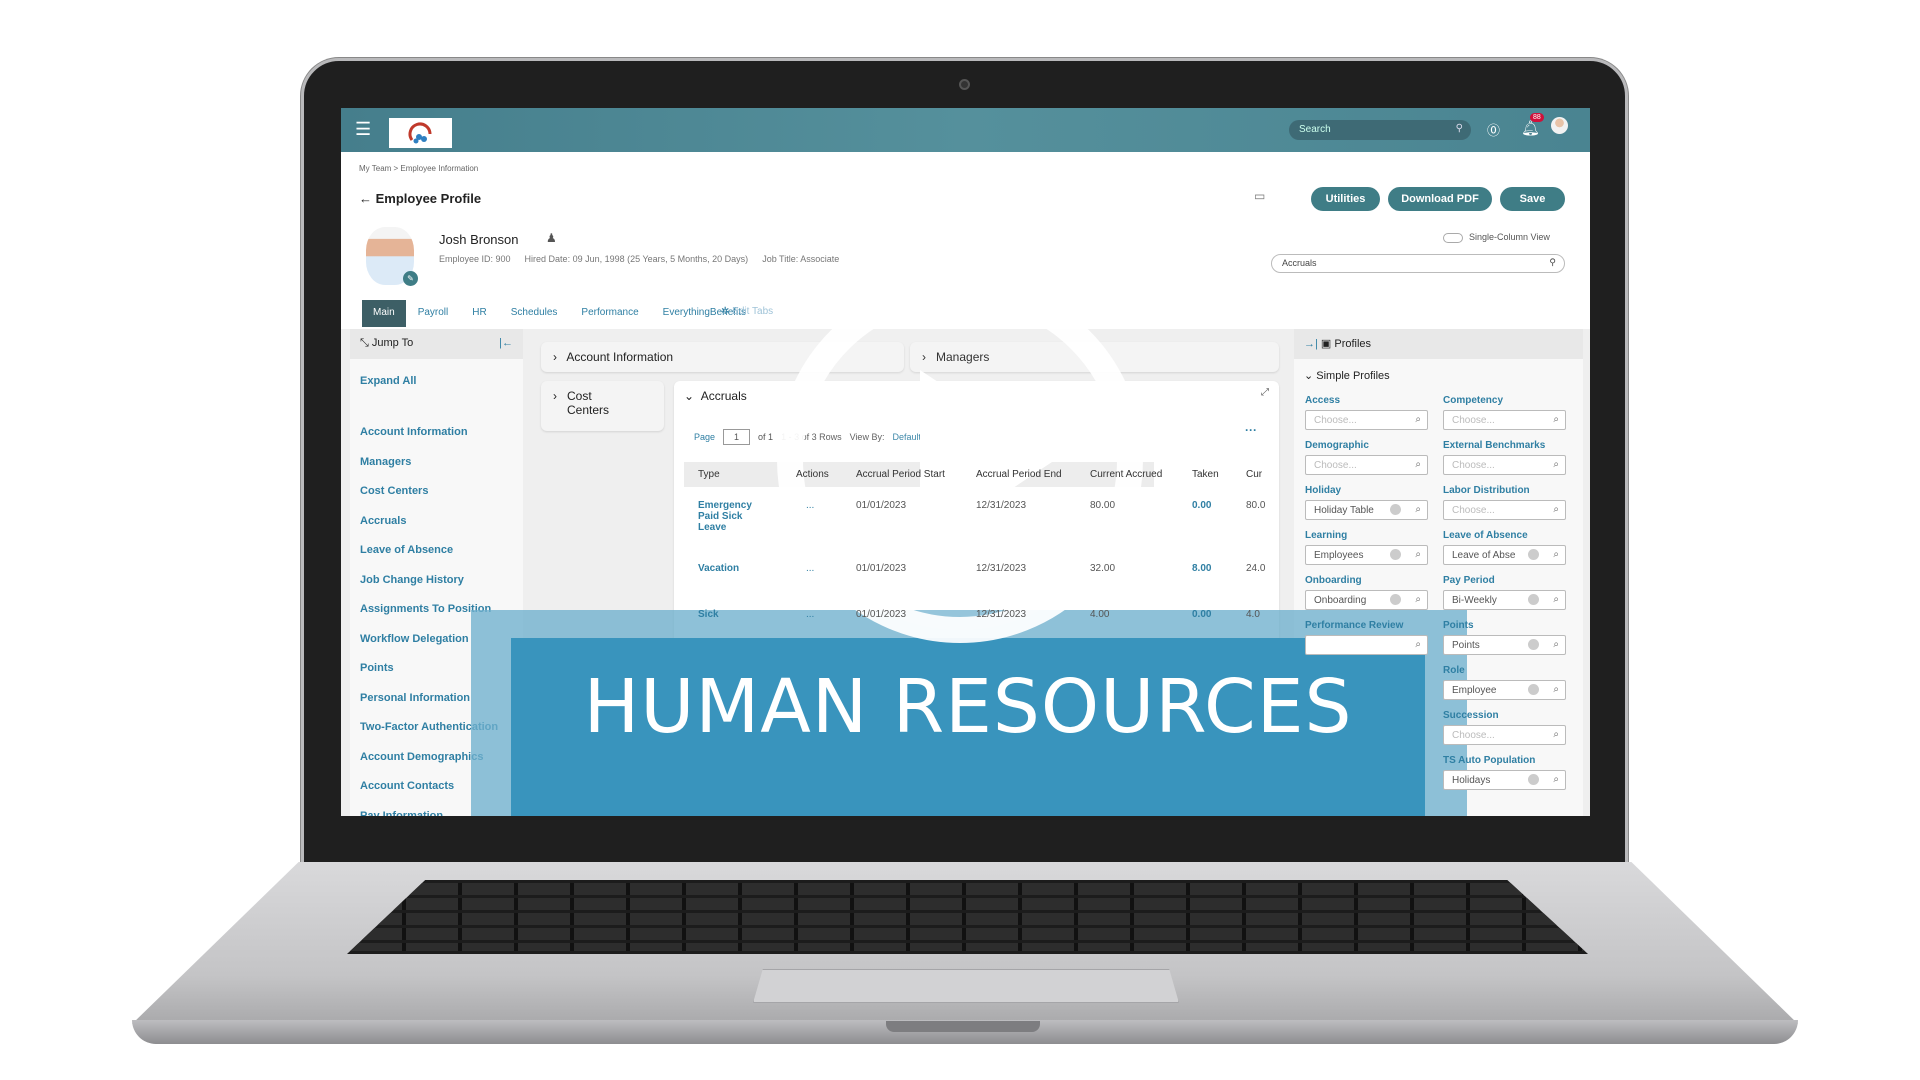  What do you see at coordinates (412, 580) in the screenshot?
I see `jump-item: Job Change History` at bounding box center [412, 580].